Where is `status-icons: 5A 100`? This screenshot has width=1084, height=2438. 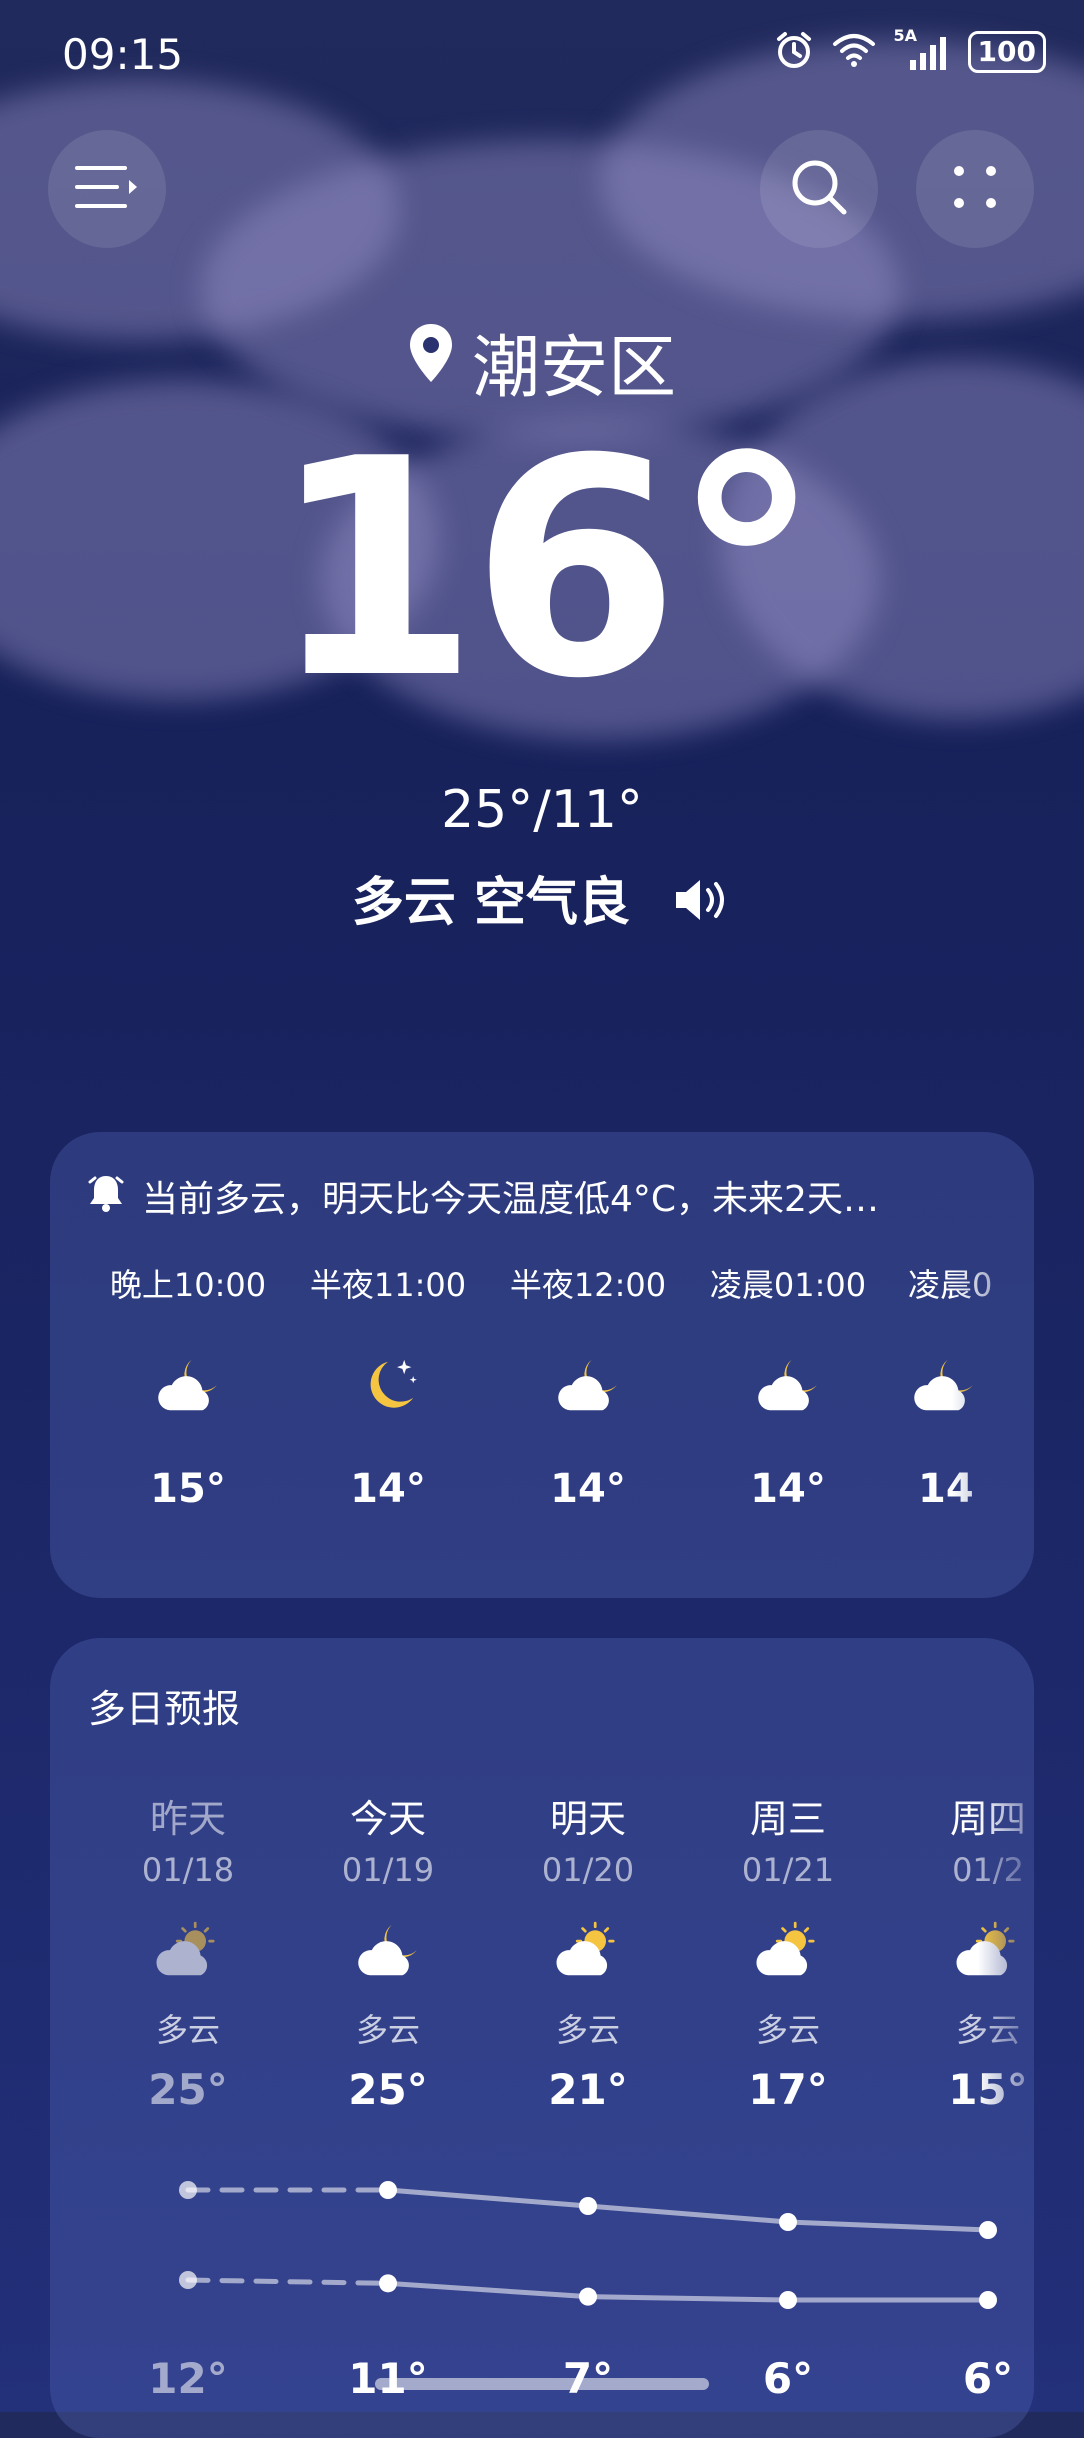
status-icons: 5A 100 is located at coordinates (910, 50).